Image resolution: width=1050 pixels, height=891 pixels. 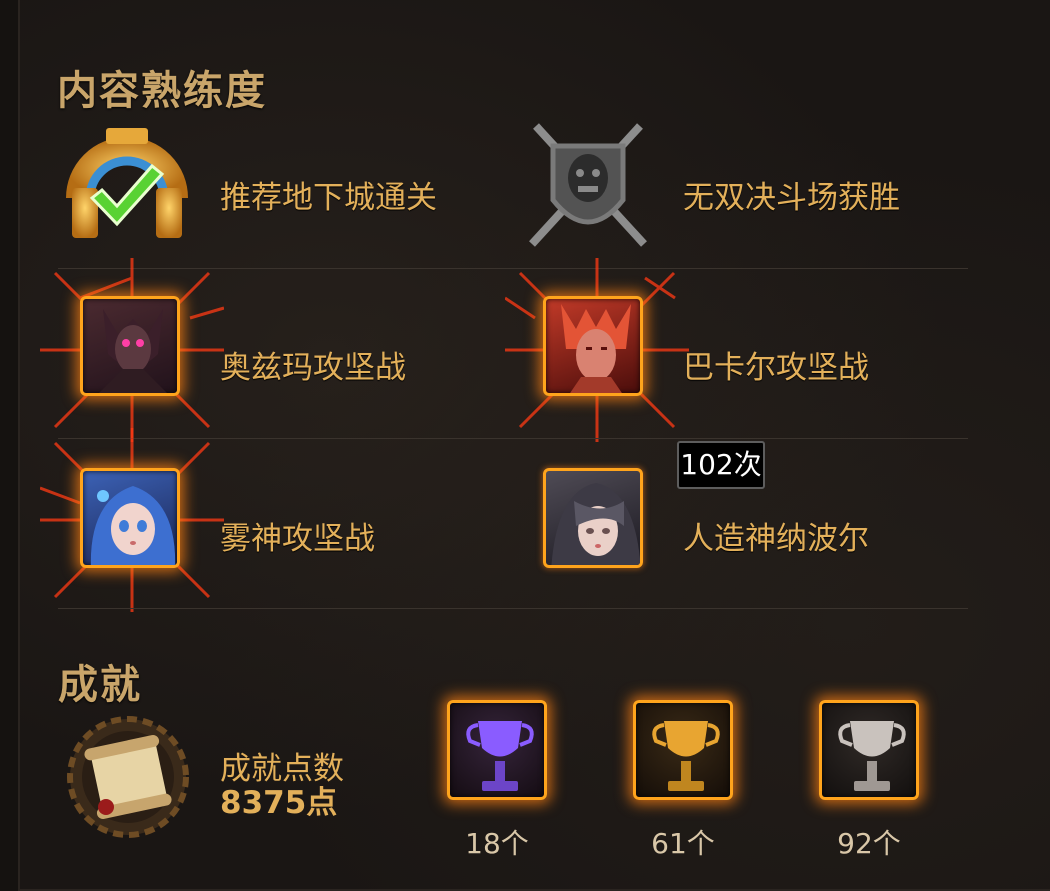 I want to click on trophy-count: 92个, so click(x=869, y=843).